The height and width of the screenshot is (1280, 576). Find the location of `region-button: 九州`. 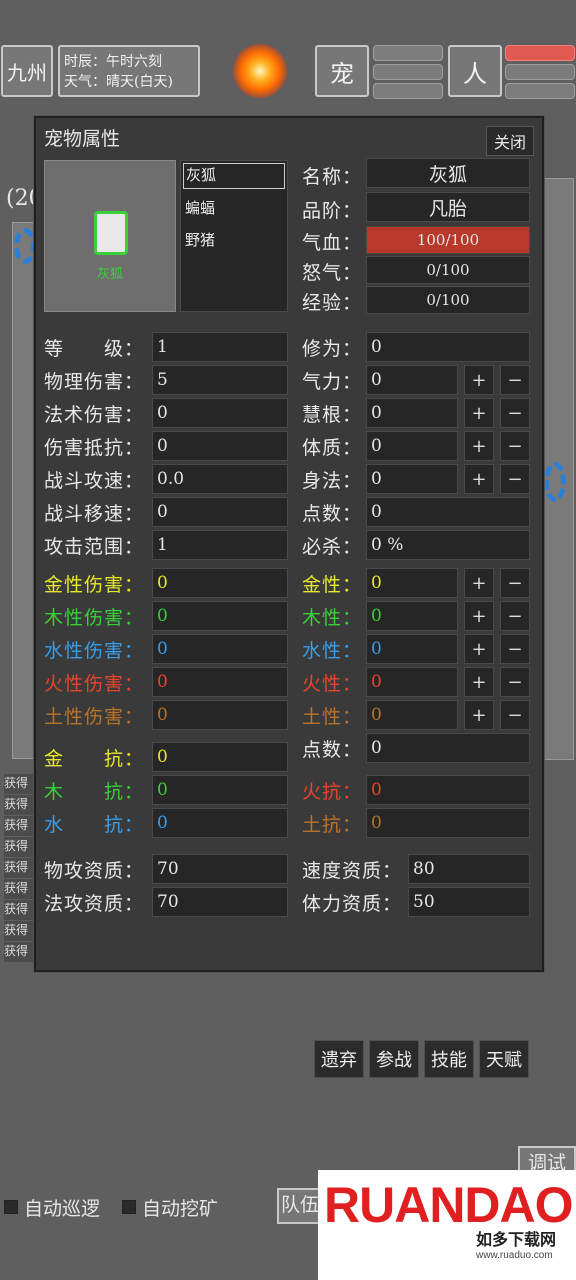

region-button: 九州 is located at coordinates (27, 71).